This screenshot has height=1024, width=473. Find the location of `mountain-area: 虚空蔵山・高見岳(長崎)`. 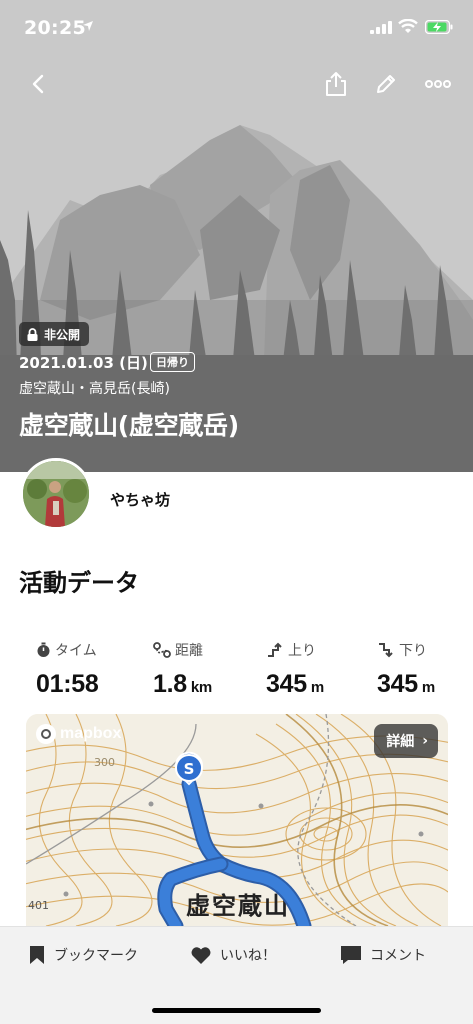

mountain-area: 虚空蔵山・高見岳(長崎) is located at coordinates (94, 388).